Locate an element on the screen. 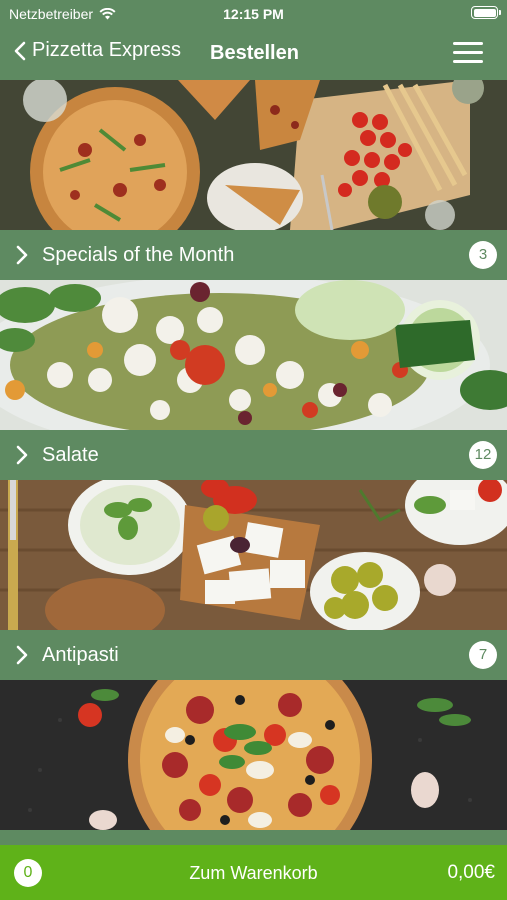  page-title: Bestellen is located at coordinates (254, 53).